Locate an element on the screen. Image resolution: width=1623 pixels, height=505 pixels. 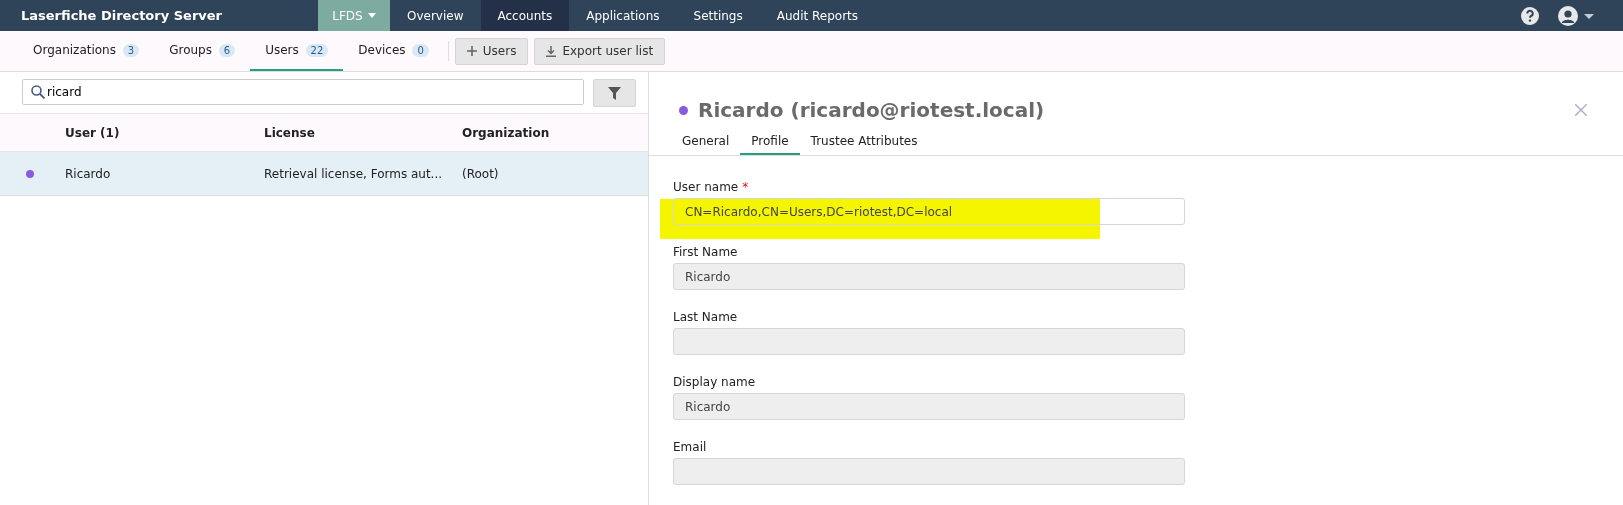
app-title: Laserfiche Directory Server is located at coordinates (121, 16).